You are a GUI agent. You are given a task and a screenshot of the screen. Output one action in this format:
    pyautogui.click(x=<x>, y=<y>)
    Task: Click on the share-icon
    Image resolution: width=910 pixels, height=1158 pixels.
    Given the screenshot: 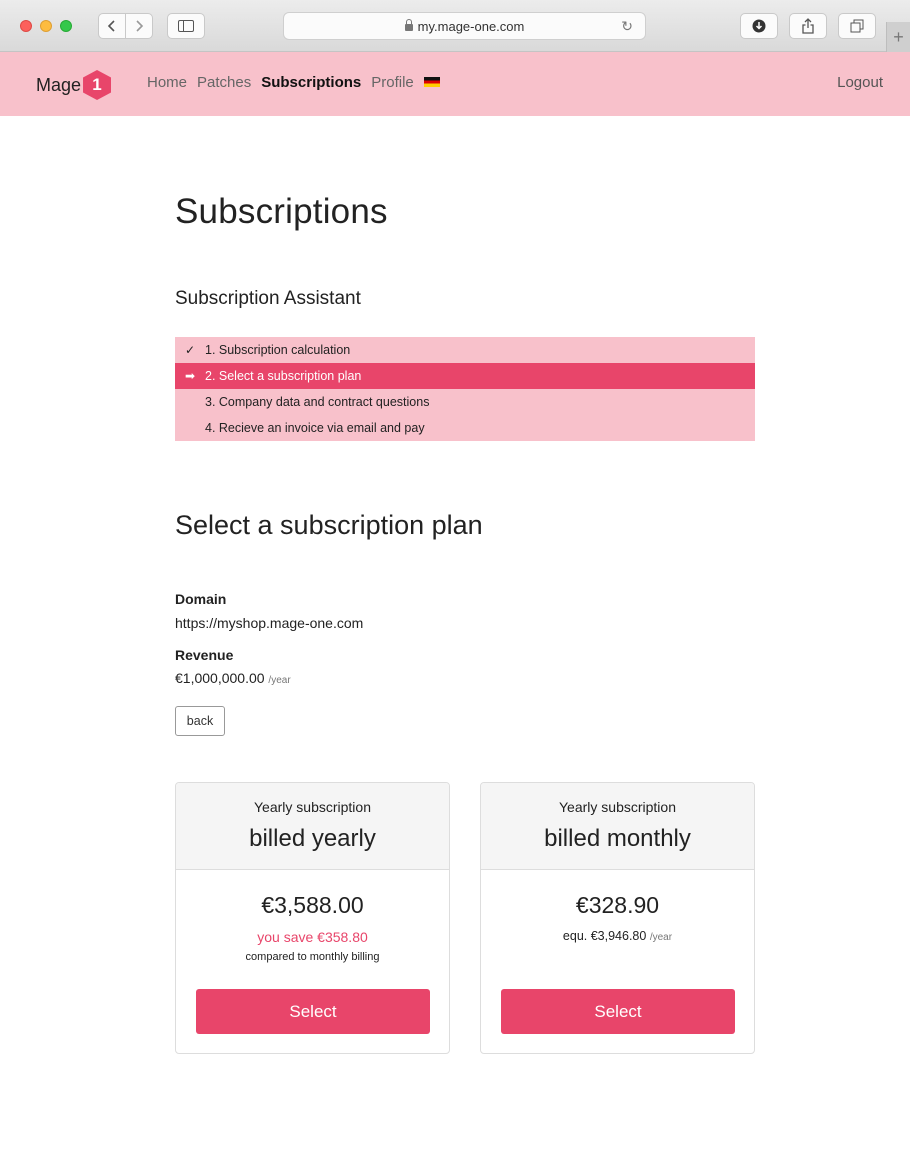 What is the action you would take?
    pyautogui.click(x=808, y=26)
    